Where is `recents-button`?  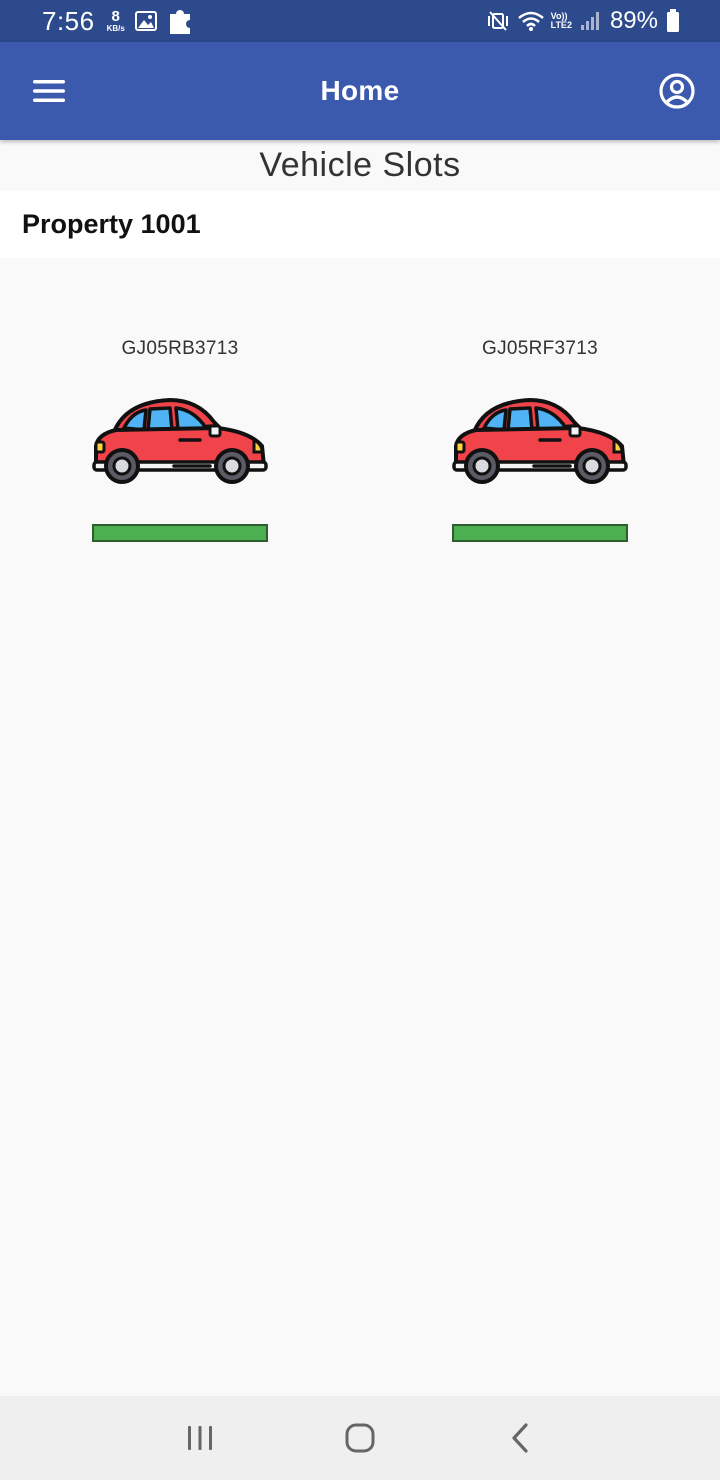 recents-button is located at coordinates (200, 1438).